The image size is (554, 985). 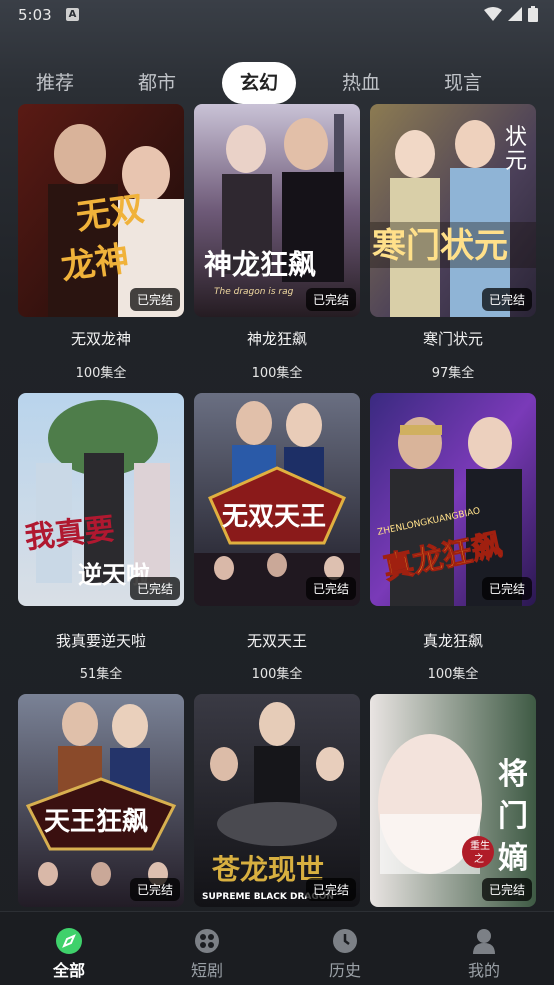 I want to click on drama-card: 将 门 嫡 重生 之 已完结, so click(x=453, y=800).